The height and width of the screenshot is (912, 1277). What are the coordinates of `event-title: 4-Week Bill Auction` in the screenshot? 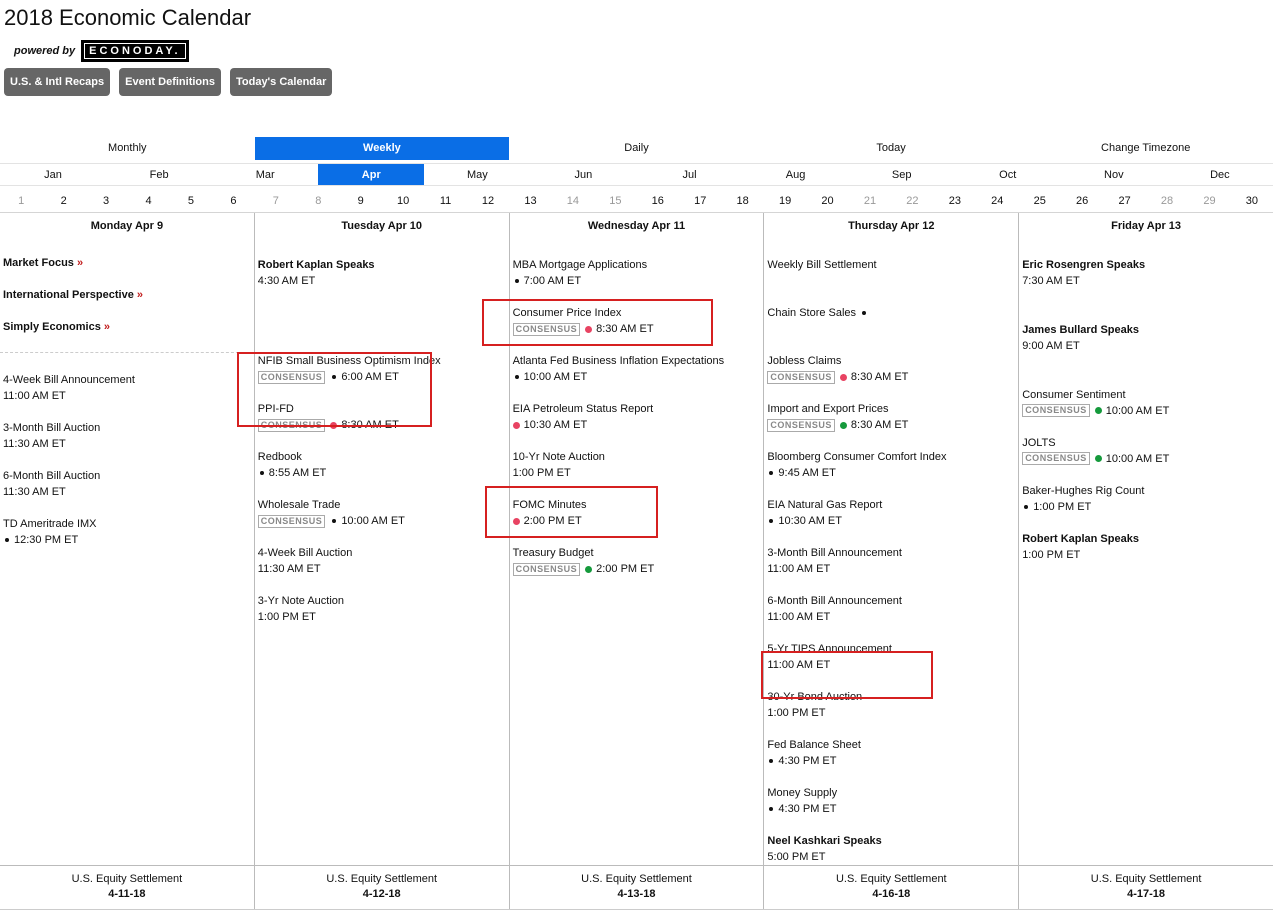 It's located at (382, 553).